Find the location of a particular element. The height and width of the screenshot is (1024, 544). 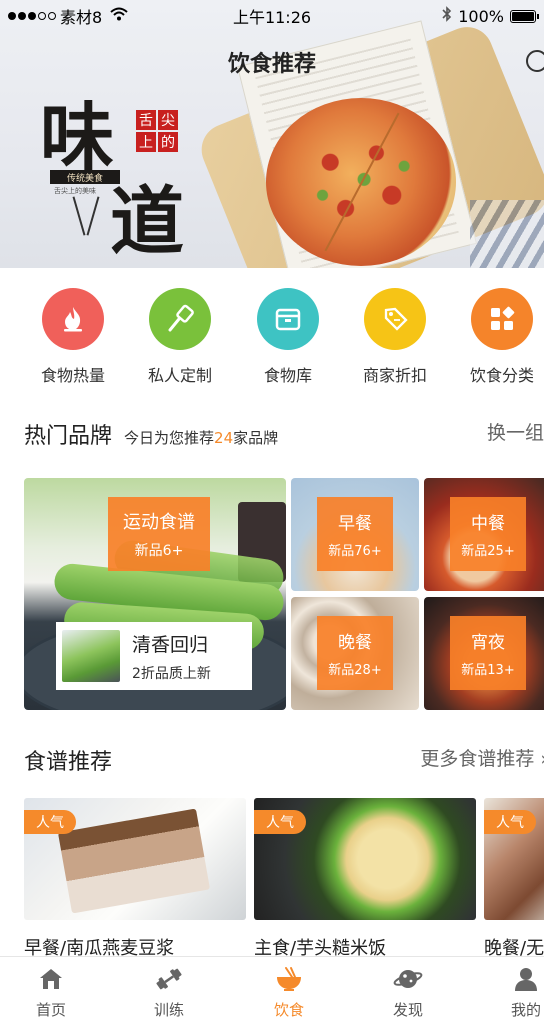

tab-label: 训练 is located at coordinates (168, 1010).